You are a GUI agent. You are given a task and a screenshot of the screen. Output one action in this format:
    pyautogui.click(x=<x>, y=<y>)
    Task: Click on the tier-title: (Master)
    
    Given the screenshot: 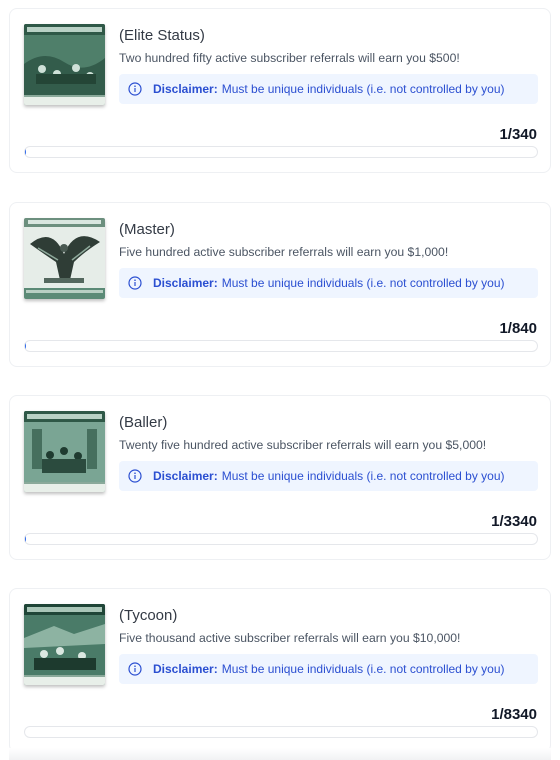 What is the action you would take?
    pyautogui.click(x=147, y=229)
    